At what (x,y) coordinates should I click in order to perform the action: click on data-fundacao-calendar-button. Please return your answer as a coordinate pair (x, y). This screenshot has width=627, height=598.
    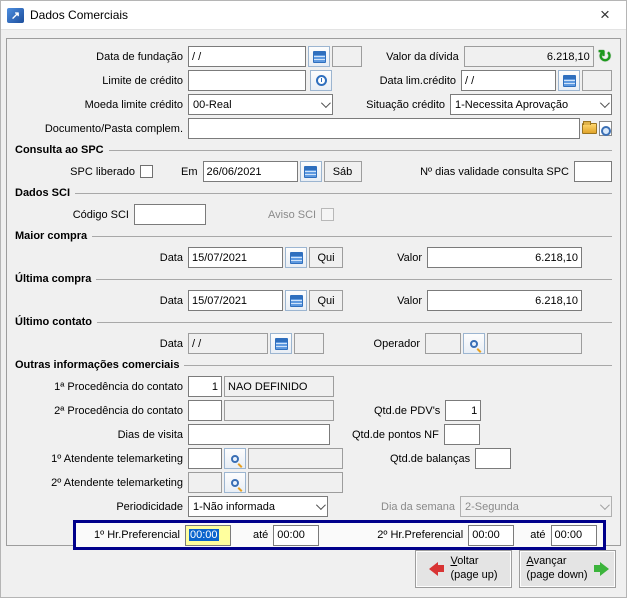
    Looking at the image, I should click on (319, 56).